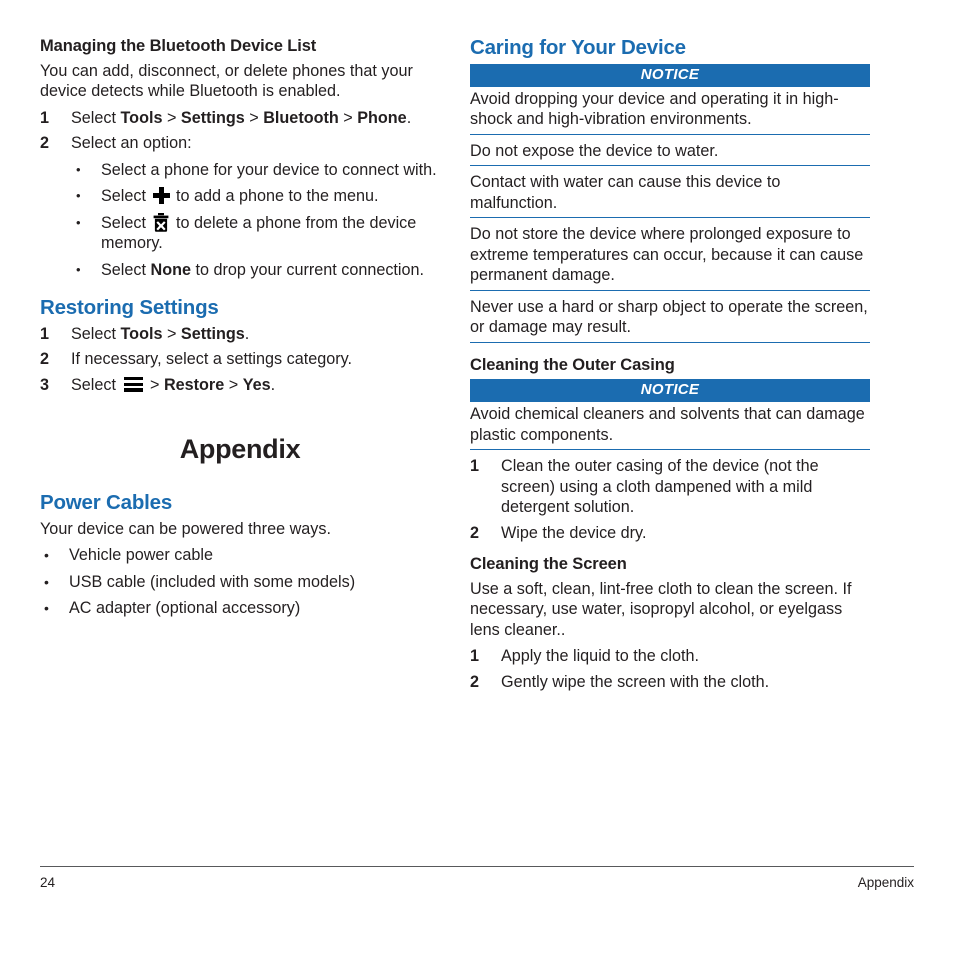 This screenshot has height=954, width=954. I want to click on list-item: USB cable (included with some models), so click(240, 582).